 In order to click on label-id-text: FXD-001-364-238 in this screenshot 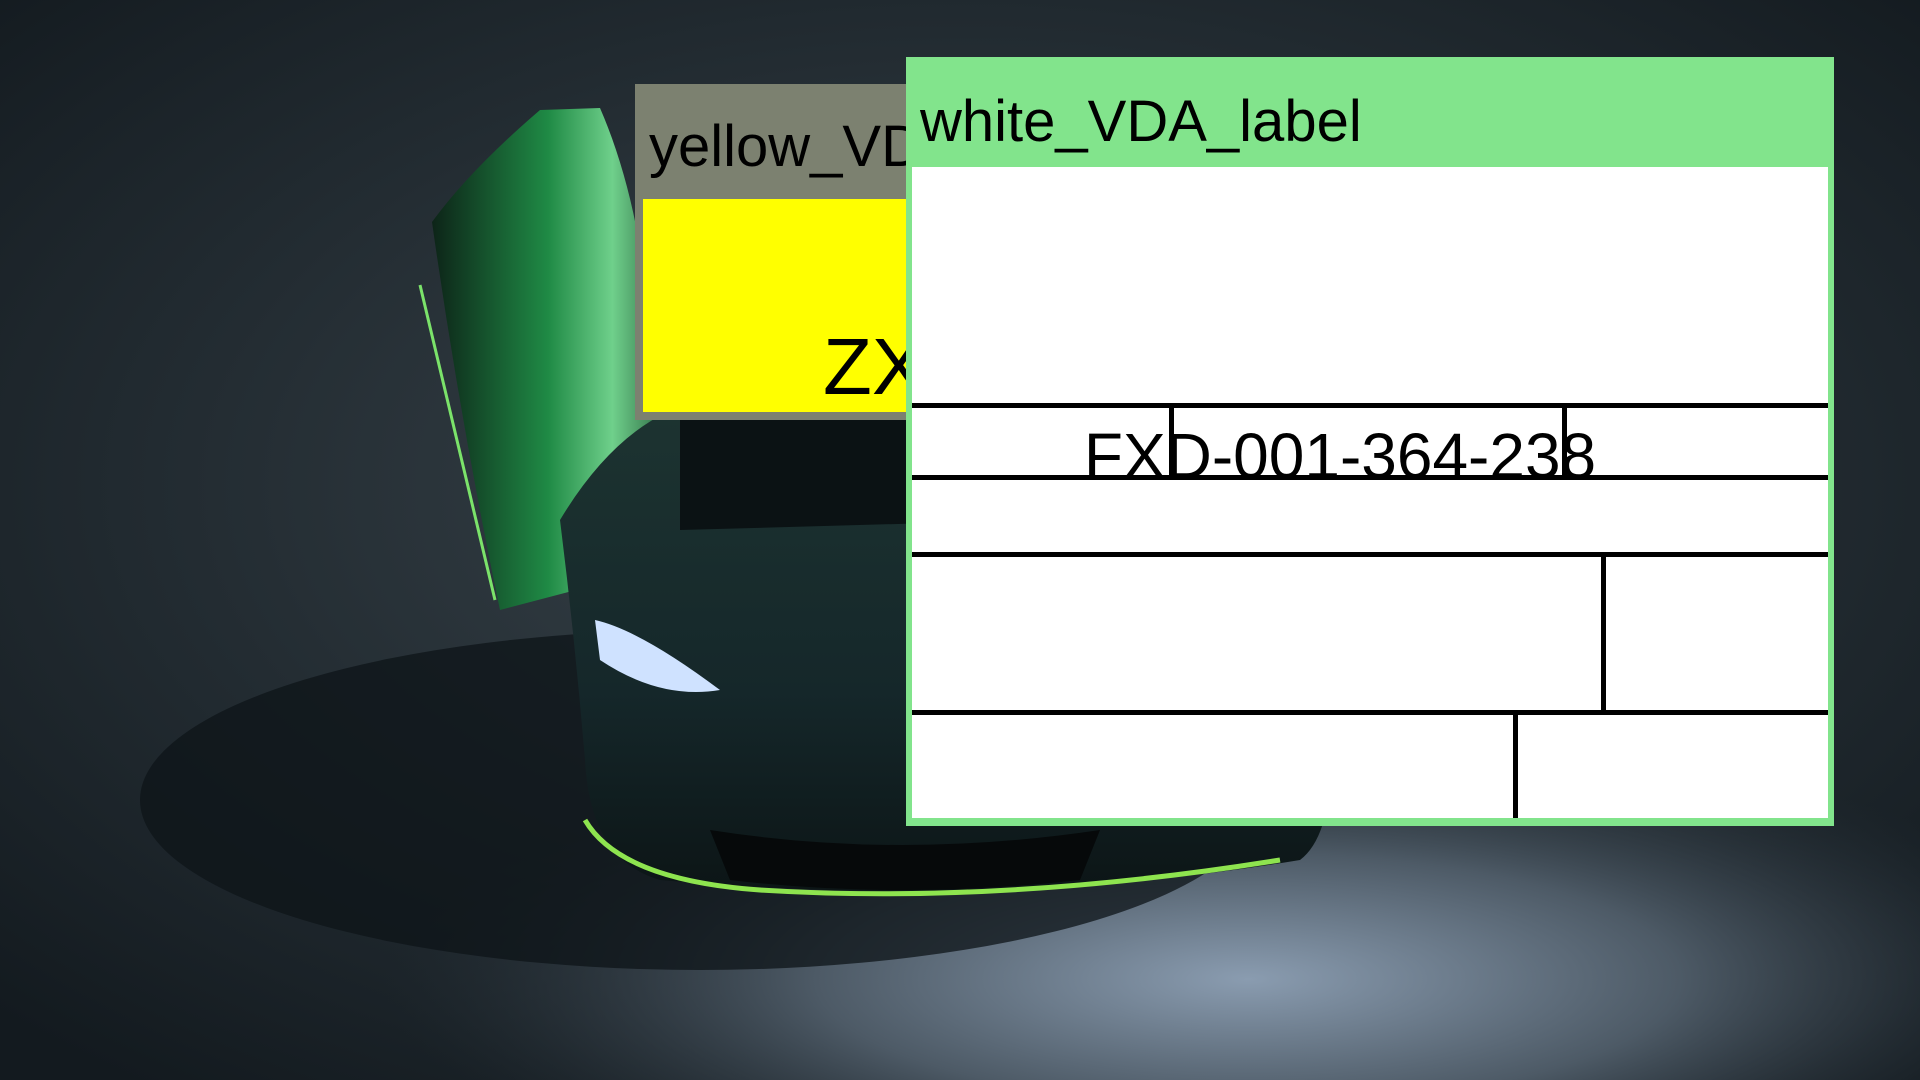, I will do `click(1340, 456)`.